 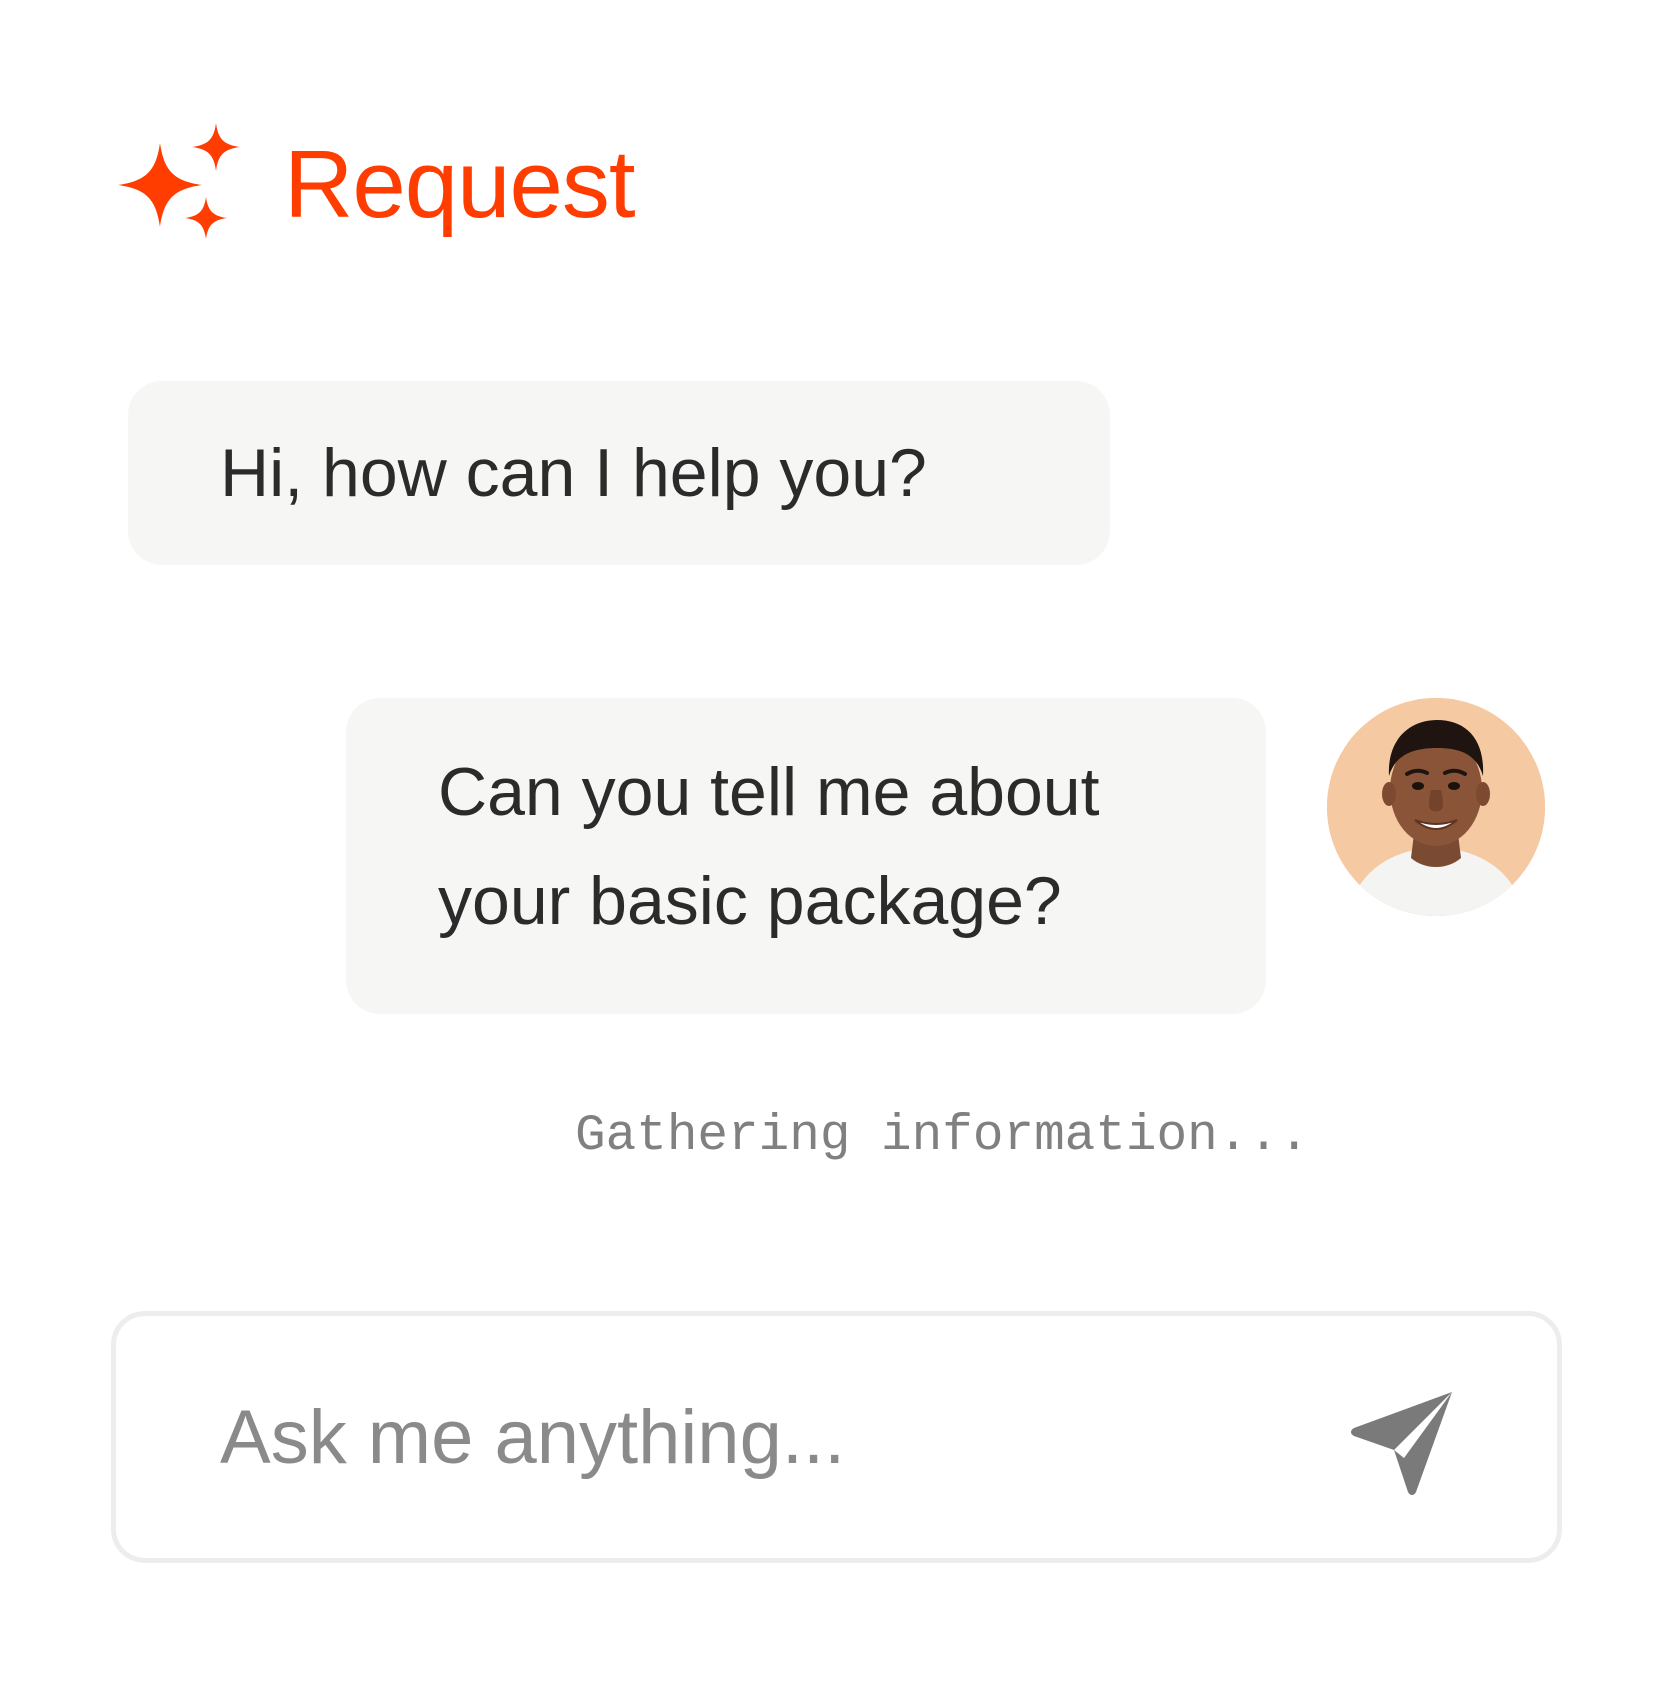 I want to click on assistant-message-bubble: Hi, how can I help you?, so click(x=619, y=473).